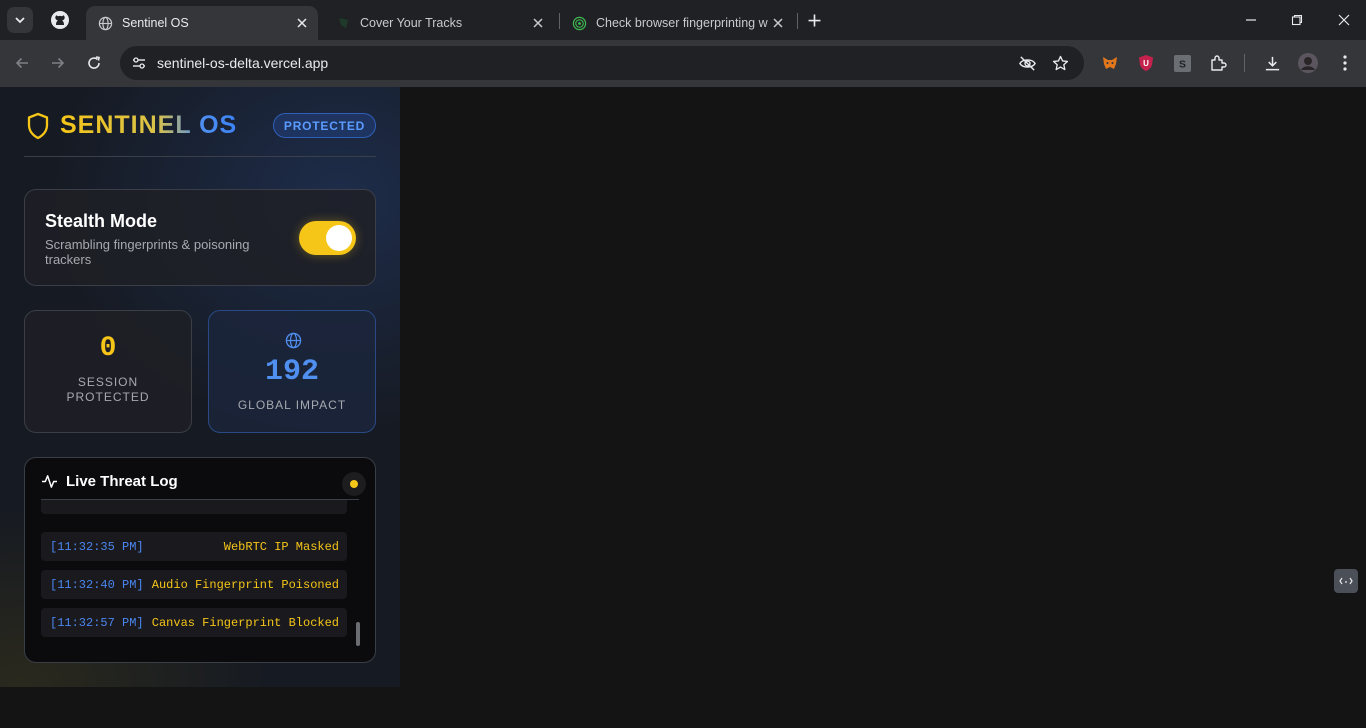  I want to click on svg-text: S, so click(1182, 64).